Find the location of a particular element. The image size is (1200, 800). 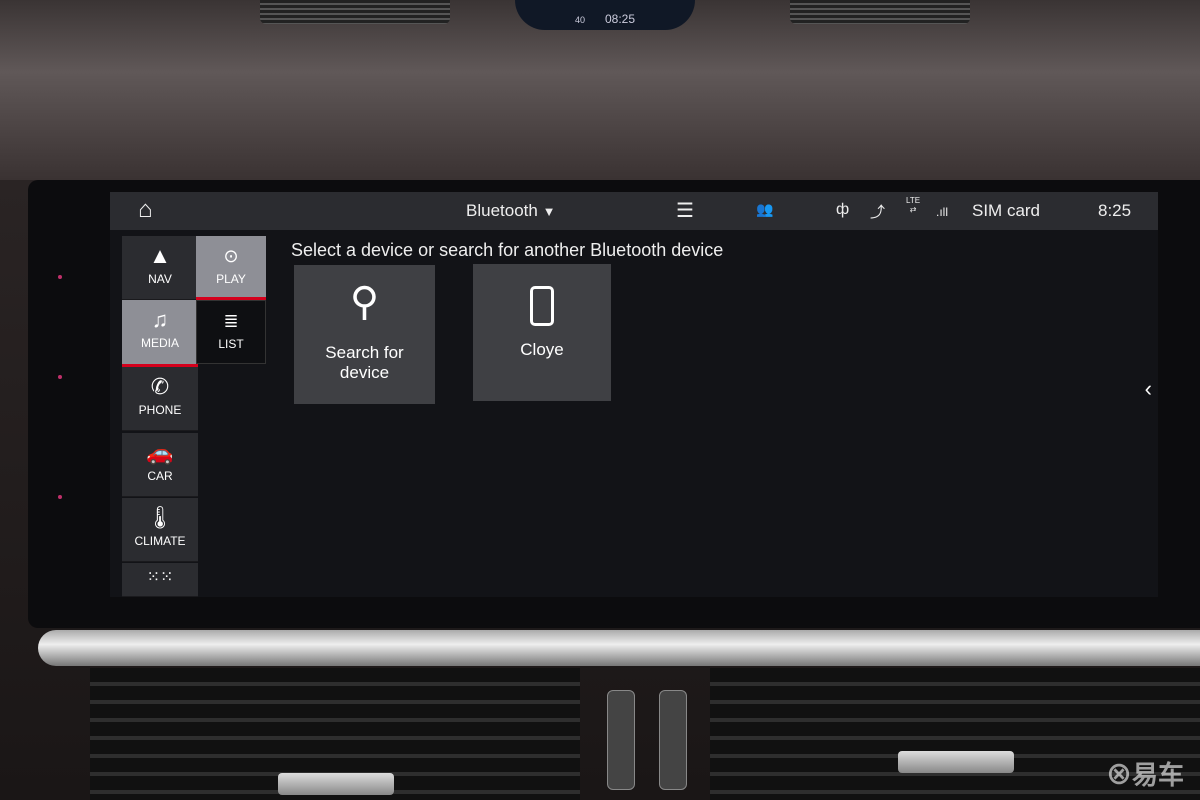

sidebar-item-phone: ✆ PHONE is located at coordinates (160, 399).